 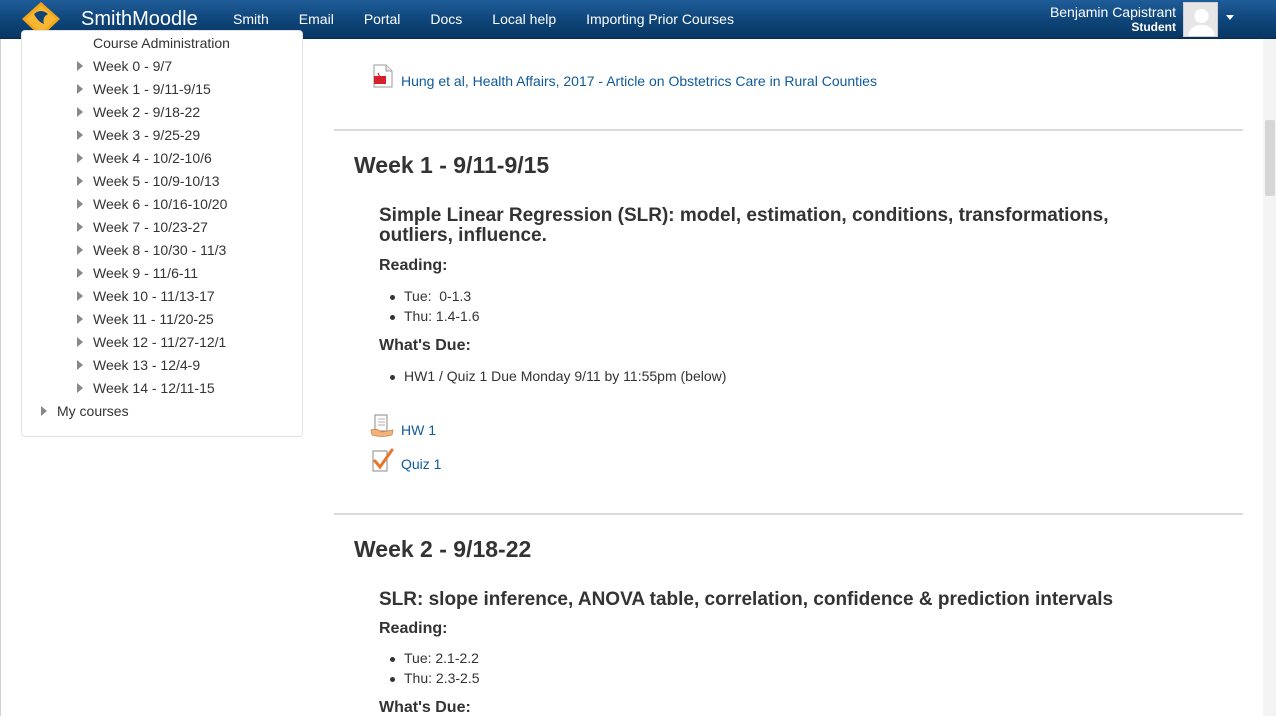 I want to click on sidebar-week-item: Week 1 - 9/11-9/15, so click(x=152, y=89).